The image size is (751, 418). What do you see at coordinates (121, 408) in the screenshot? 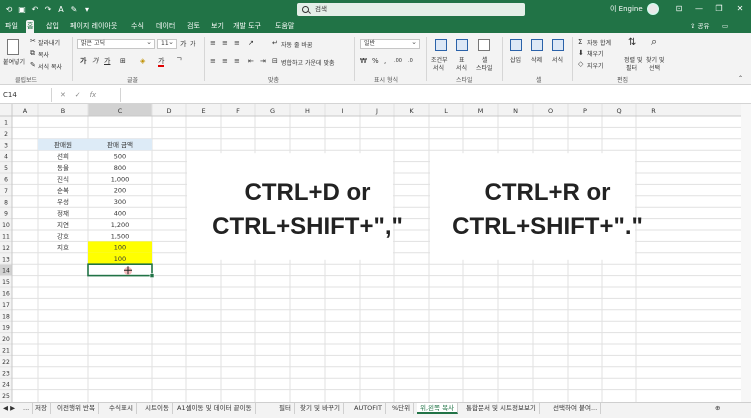
I see `sheet-tab: 수식표시` at bounding box center [121, 408].